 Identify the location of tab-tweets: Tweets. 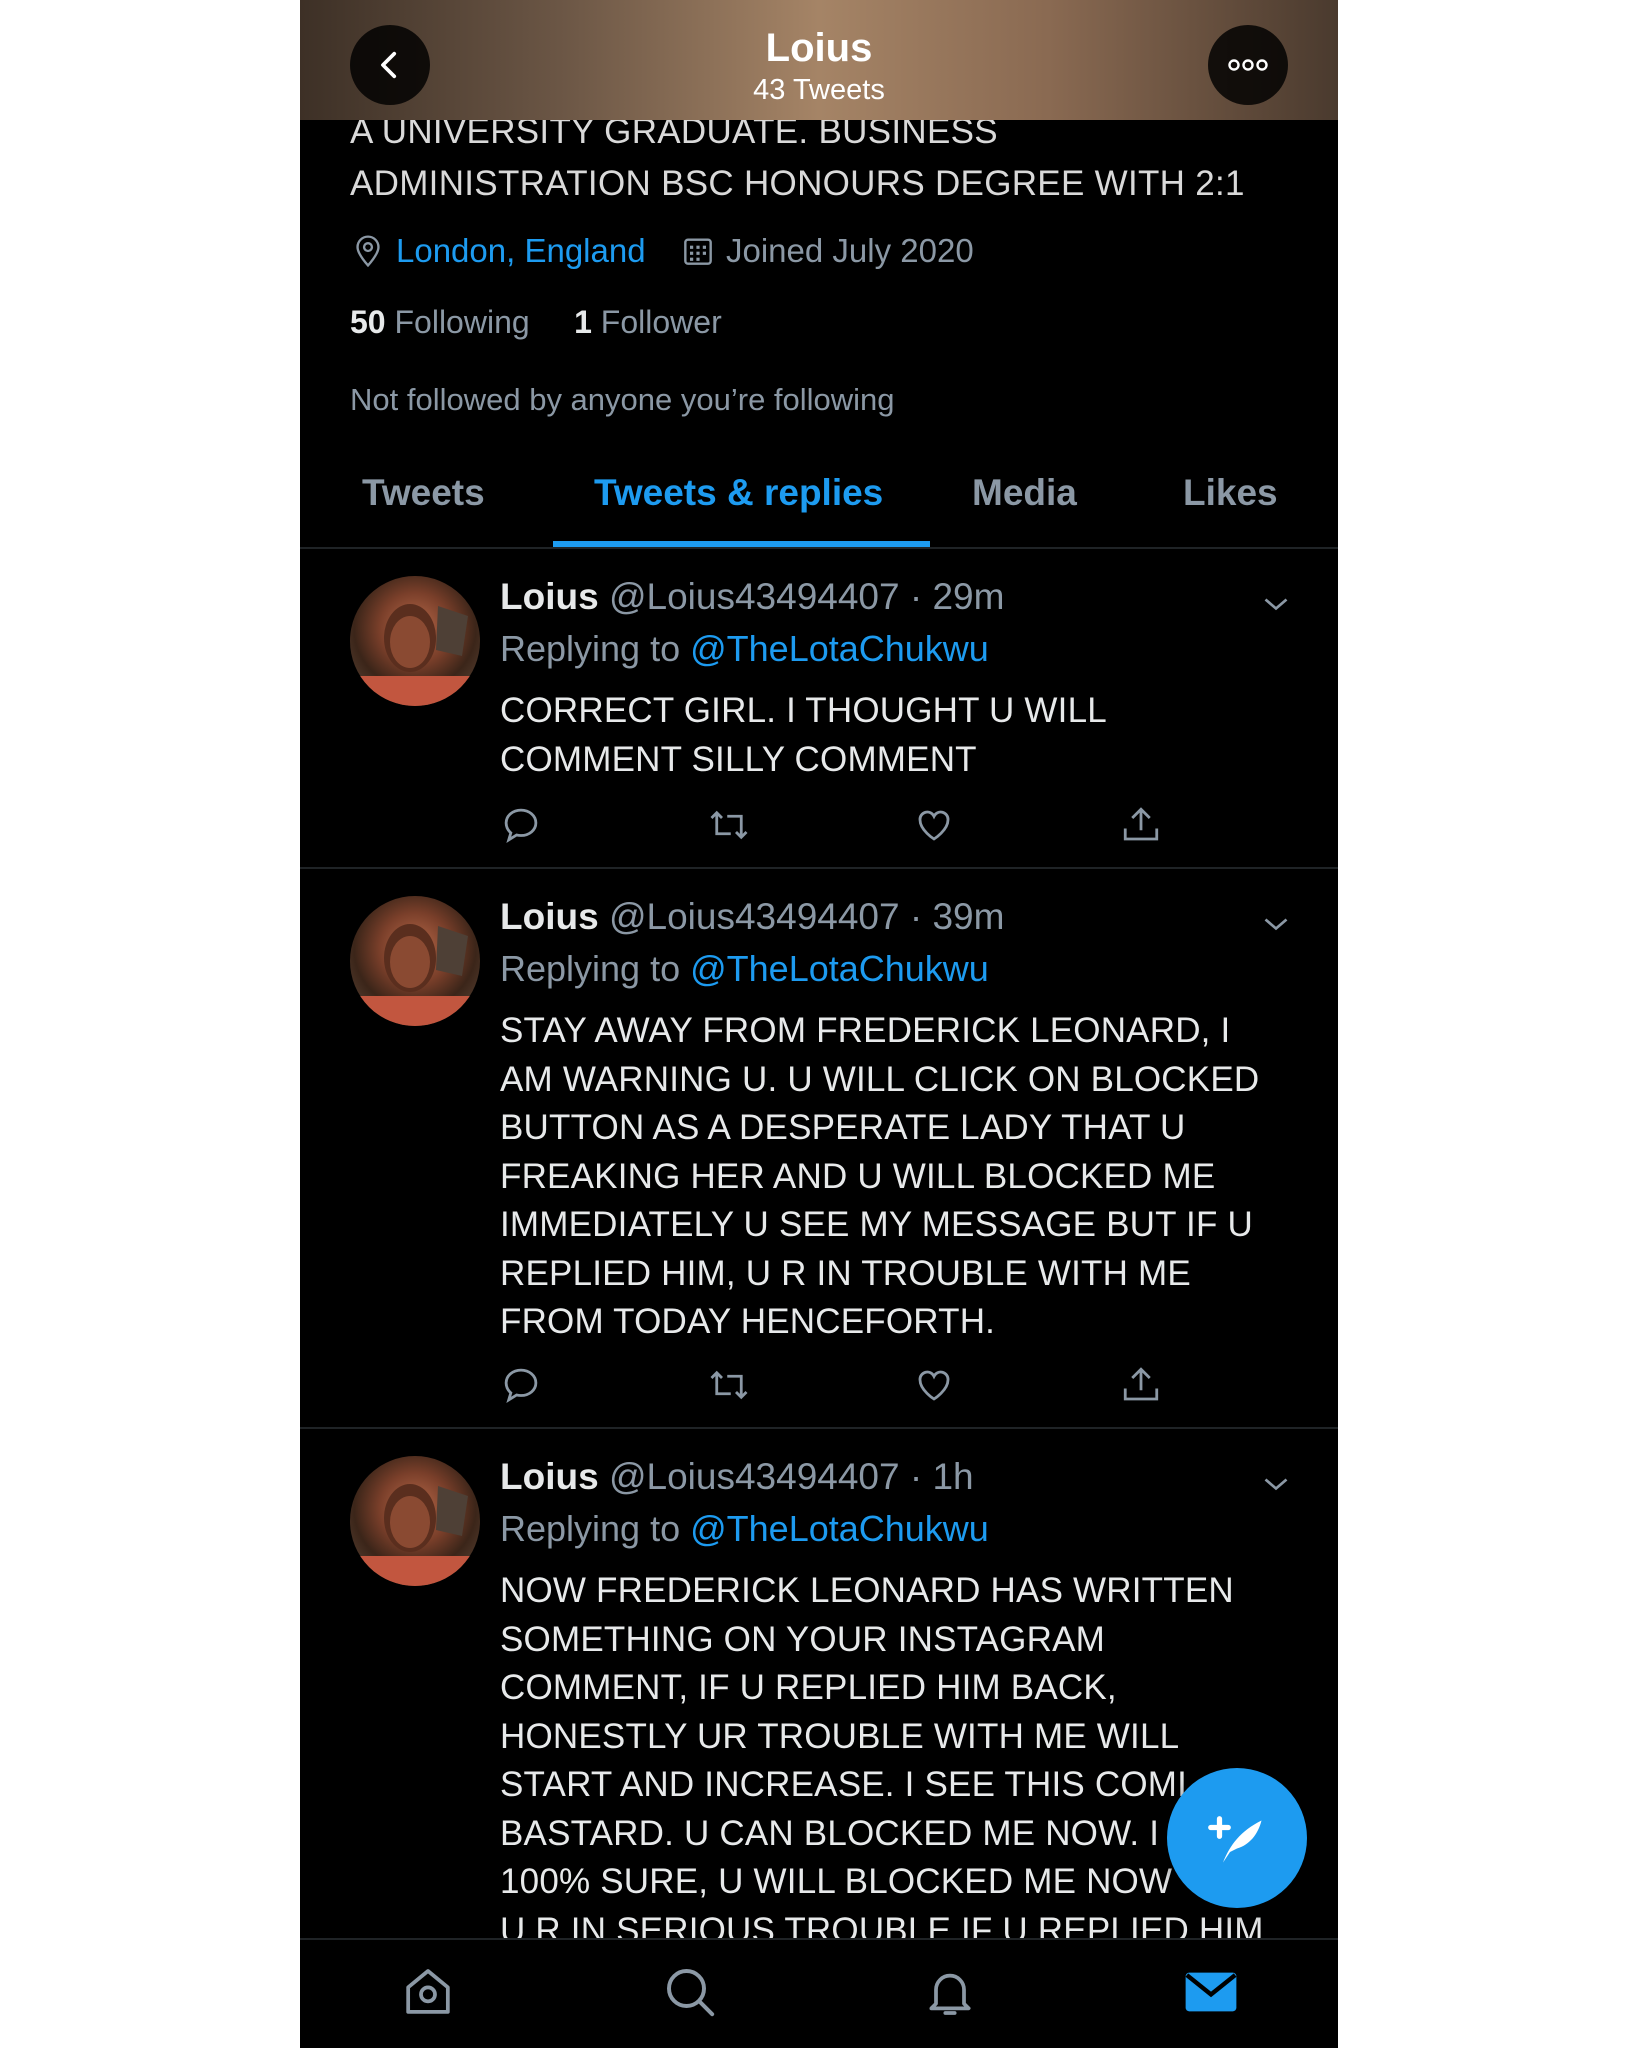
(423, 493).